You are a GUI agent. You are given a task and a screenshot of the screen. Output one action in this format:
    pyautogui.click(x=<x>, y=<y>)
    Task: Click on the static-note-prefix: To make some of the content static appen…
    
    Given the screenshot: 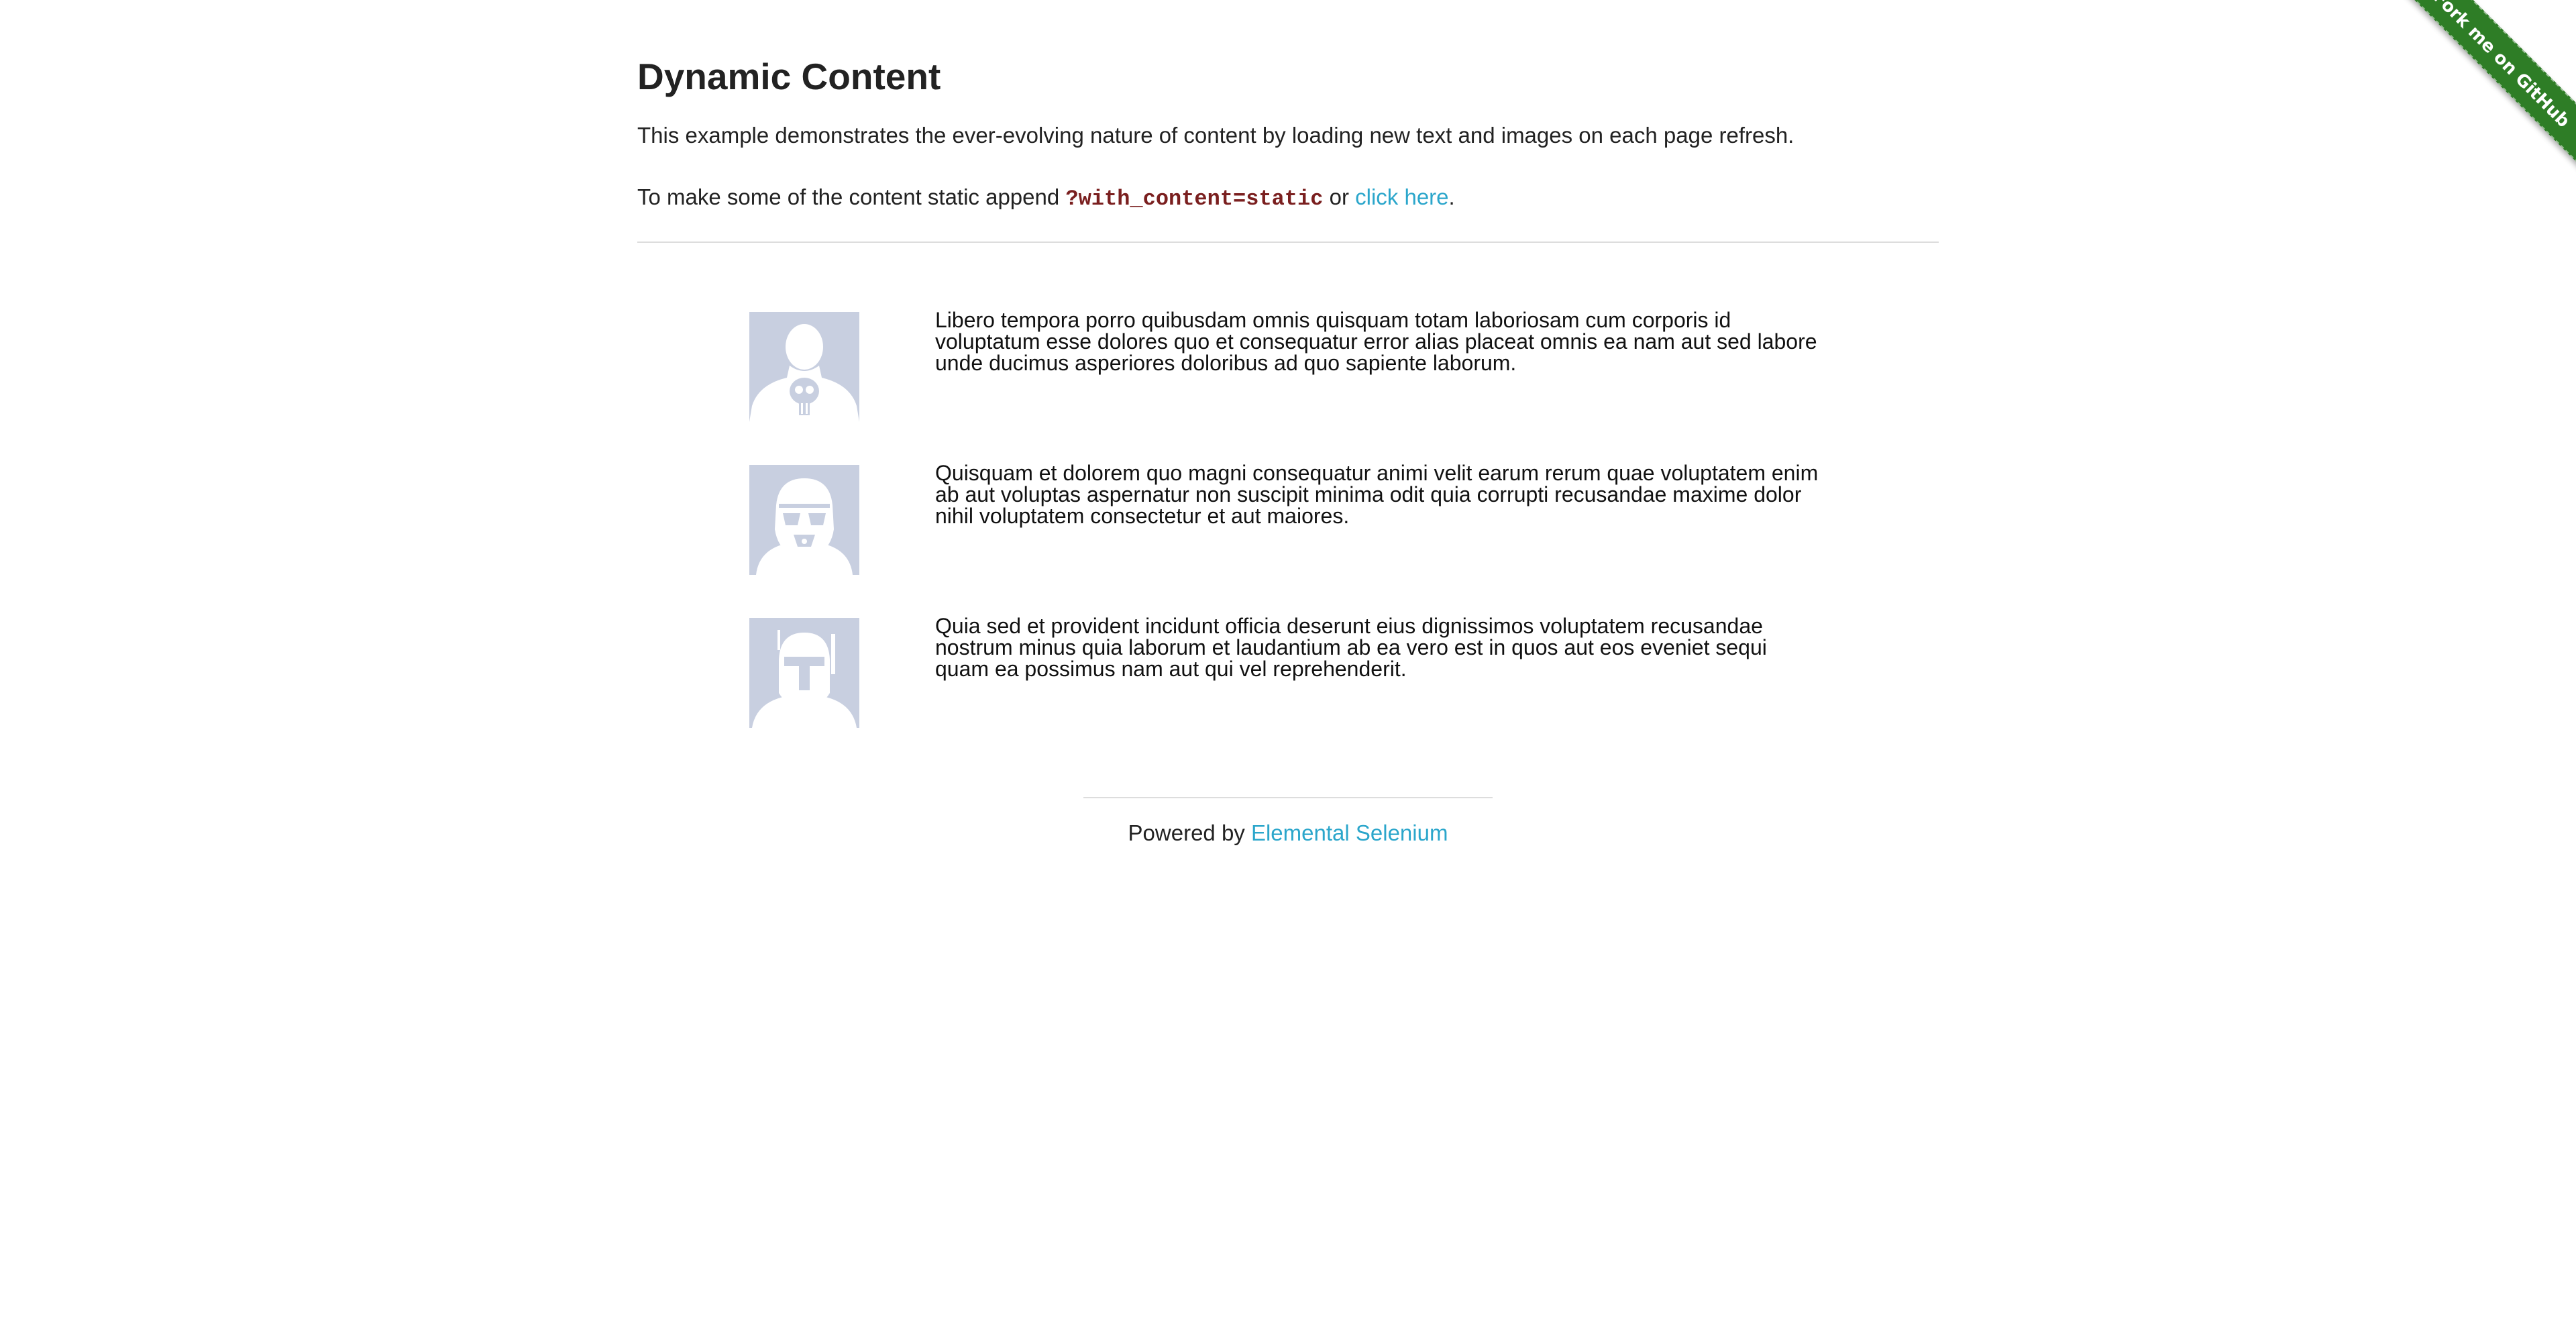 What is the action you would take?
    pyautogui.click(x=851, y=196)
    